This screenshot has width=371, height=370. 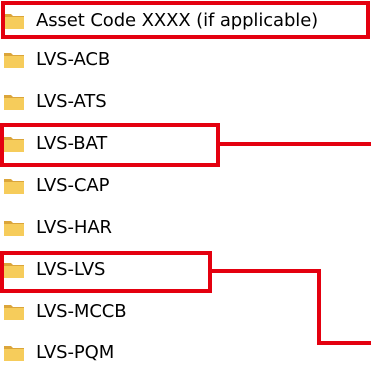 What do you see at coordinates (185, 353) in the screenshot?
I see `folder-item-lvs-pqm: LVS-PQM` at bounding box center [185, 353].